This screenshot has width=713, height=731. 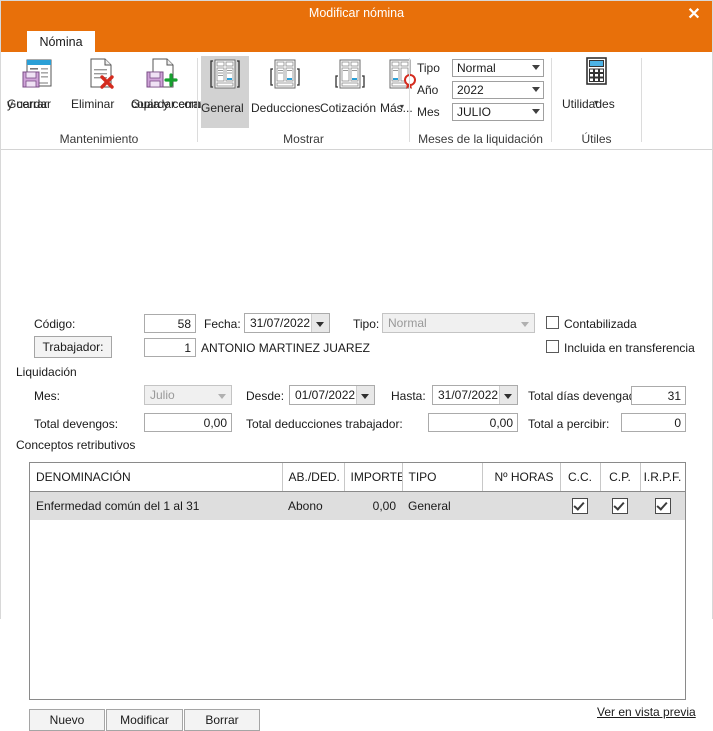 I want to click on desde-value: 01/07/2022, so click(x=325, y=395).